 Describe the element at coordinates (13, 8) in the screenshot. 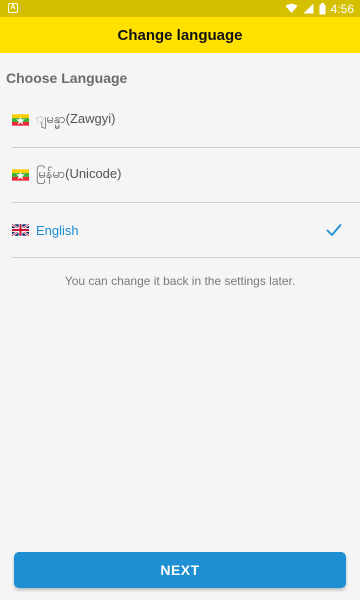

I see `app-notification-icon: A` at that location.